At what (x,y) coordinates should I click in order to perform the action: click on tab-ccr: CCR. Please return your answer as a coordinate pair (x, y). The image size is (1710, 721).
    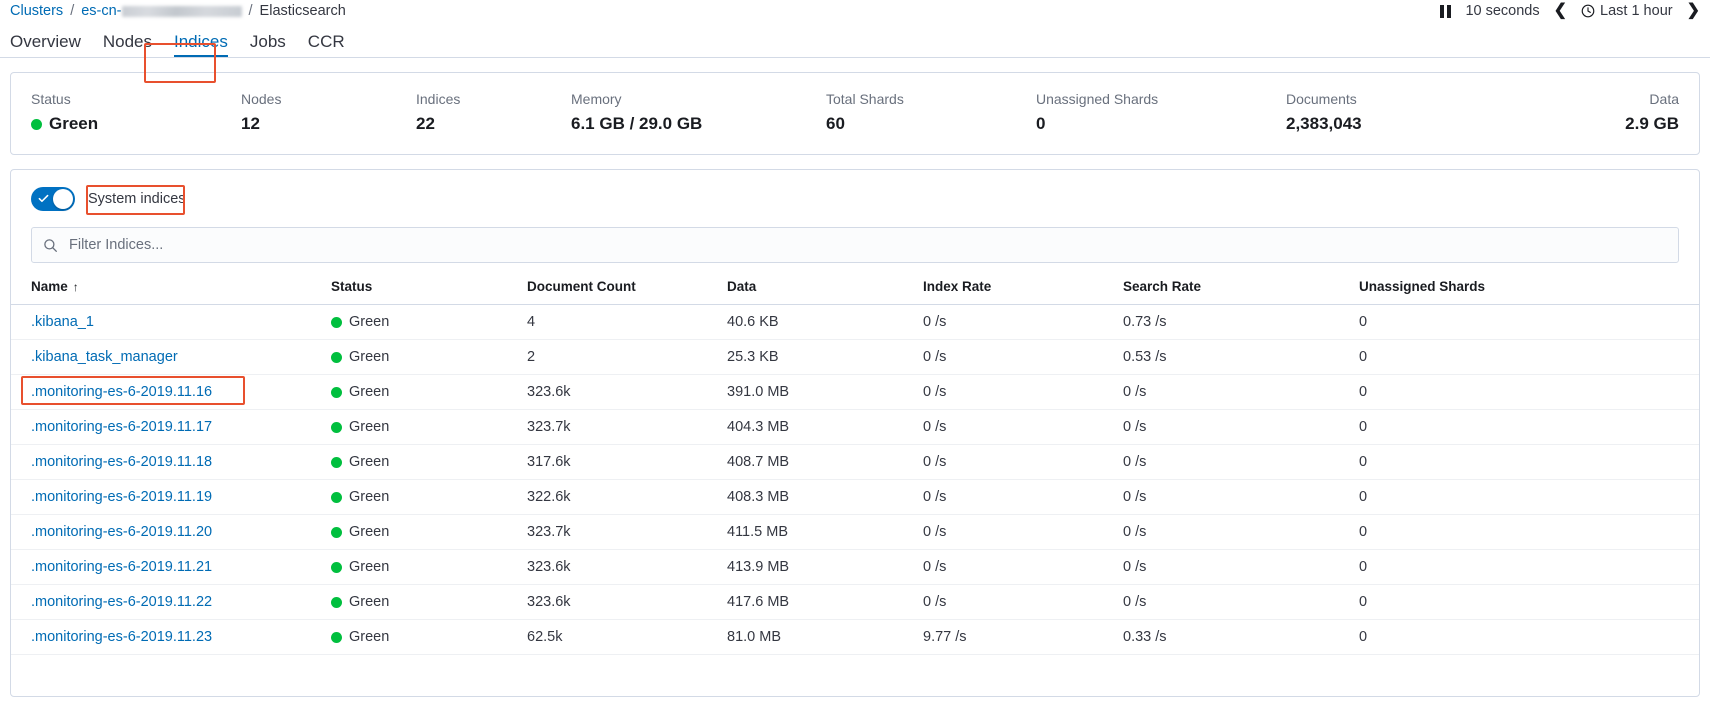
    Looking at the image, I should click on (326, 45).